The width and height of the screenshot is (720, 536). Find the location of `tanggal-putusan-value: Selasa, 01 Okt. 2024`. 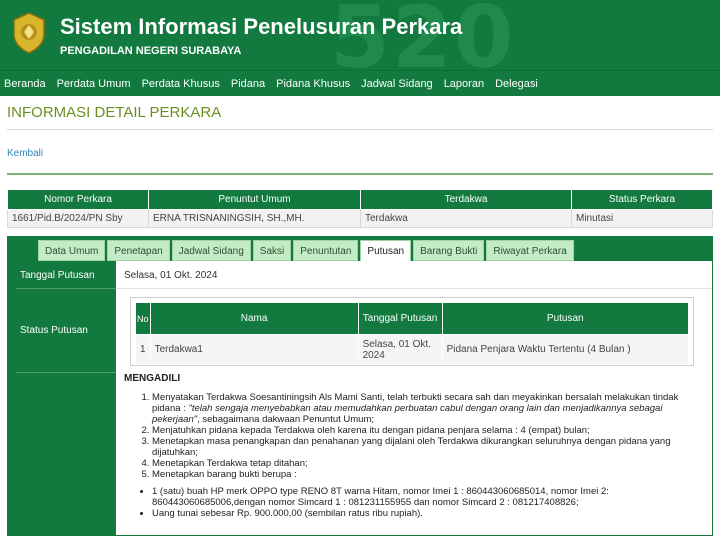

tanggal-putusan-value: Selasa, 01 Okt. 2024 is located at coordinates (414, 275).